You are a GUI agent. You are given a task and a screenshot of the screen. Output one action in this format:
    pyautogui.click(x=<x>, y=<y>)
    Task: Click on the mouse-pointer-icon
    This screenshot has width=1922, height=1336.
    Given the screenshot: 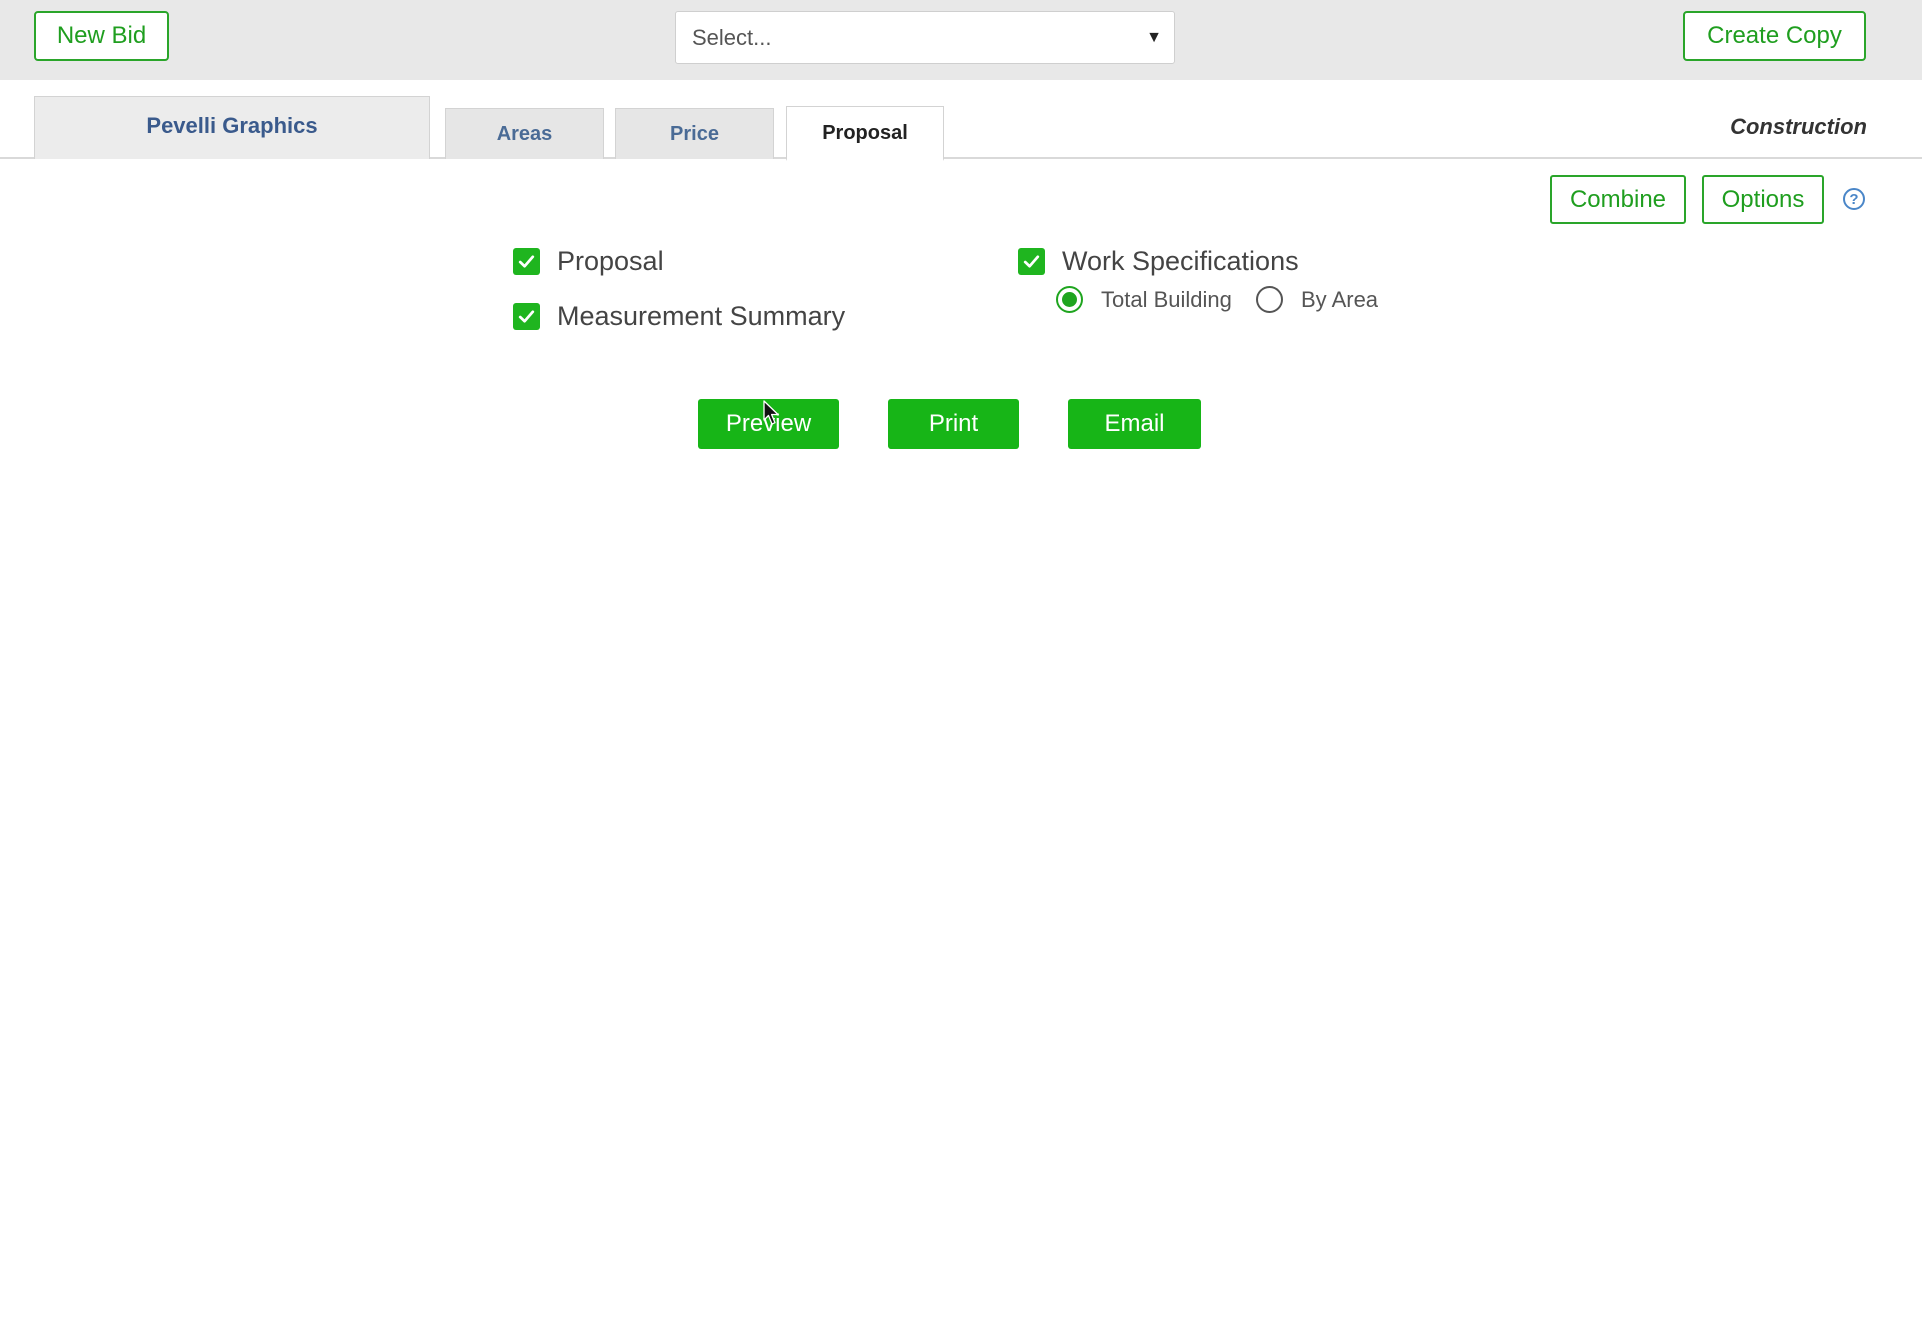 What is the action you would take?
    pyautogui.click(x=771, y=412)
    